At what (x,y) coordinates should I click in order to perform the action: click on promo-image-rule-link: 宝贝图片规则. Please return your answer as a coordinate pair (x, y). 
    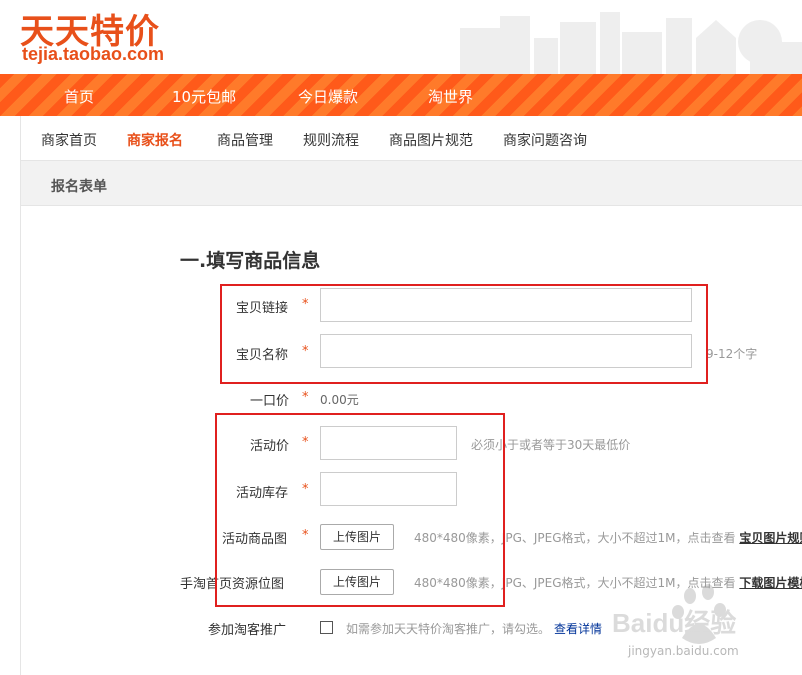
    Looking at the image, I should click on (770, 538).